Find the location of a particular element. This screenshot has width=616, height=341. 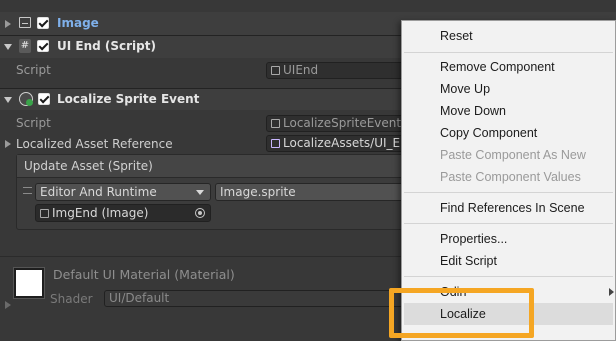

asset-reference-label: Localized Asset Reference is located at coordinates (94, 144).